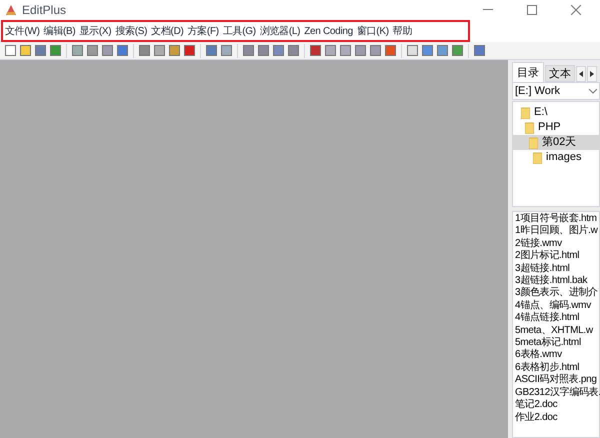  Describe the element at coordinates (536, 418) in the screenshot. I see `file-item: 作业2.doc` at that location.